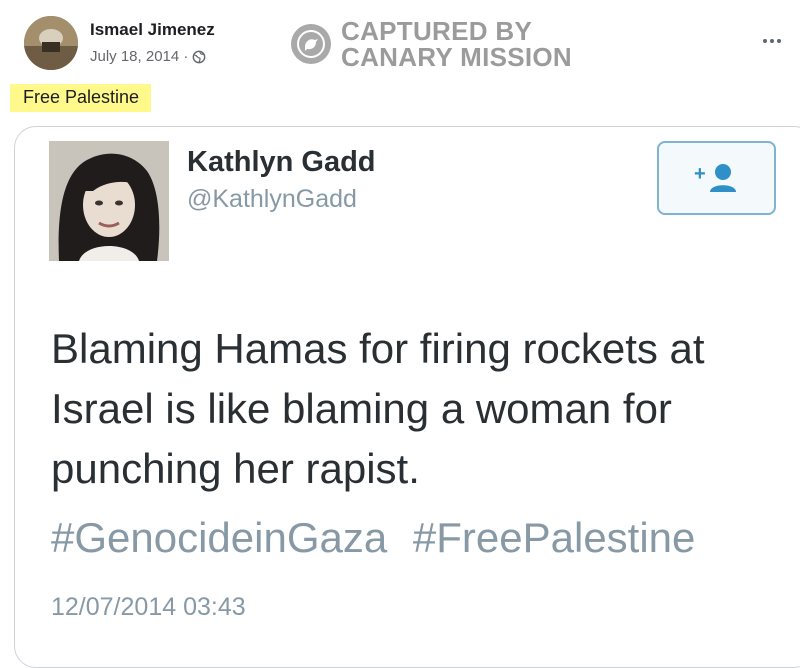  I want to click on tweet-timestamp: 12/07/2014 03:43, so click(148, 607).